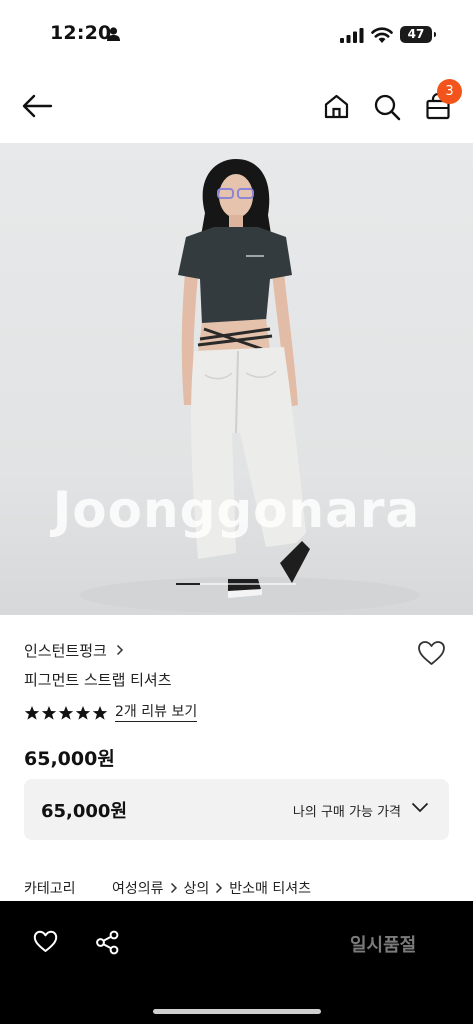  What do you see at coordinates (45, 941) in the screenshot?
I see `heart-icon` at bounding box center [45, 941].